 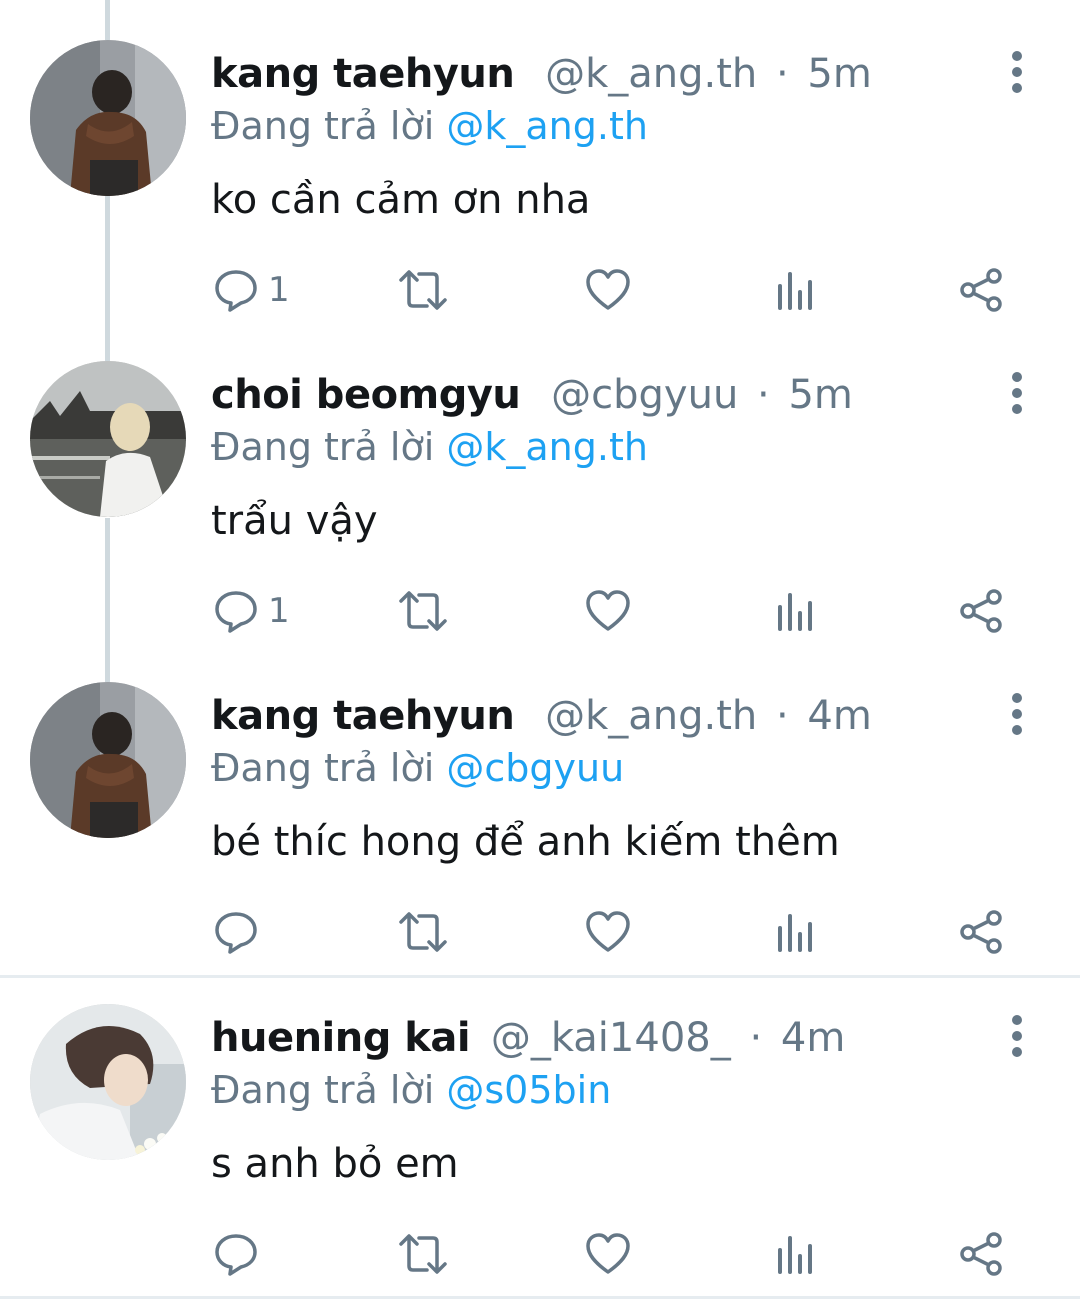 What do you see at coordinates (541, 74) in the screenshot?
I see `tweet-header: kang taehyun @k_ang.th · 5m` at bounding box center [541, 74].